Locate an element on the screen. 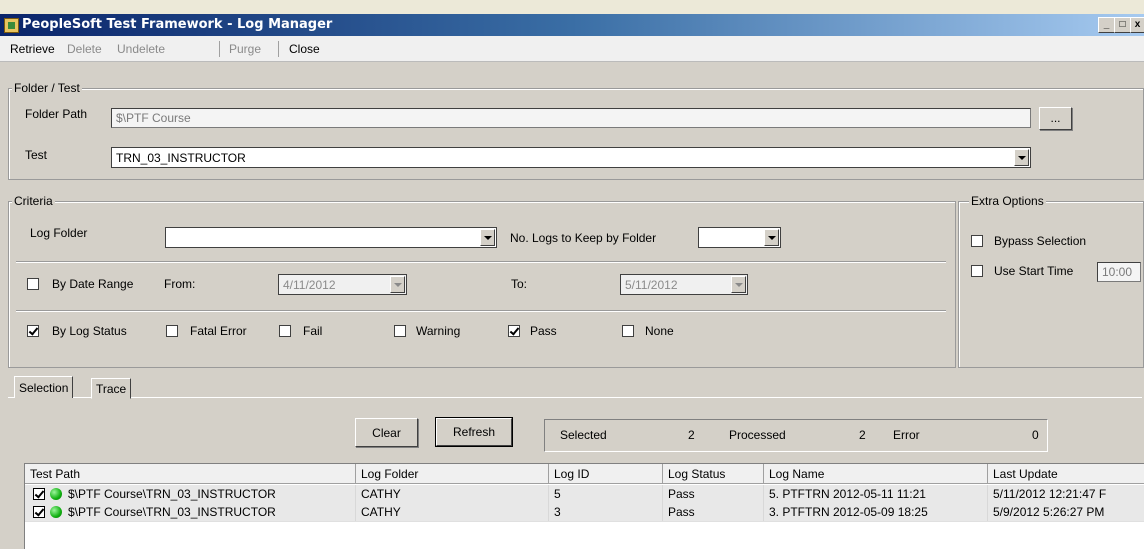  folder-path-field: $\PTF Course is located at coordinates (571, 118).